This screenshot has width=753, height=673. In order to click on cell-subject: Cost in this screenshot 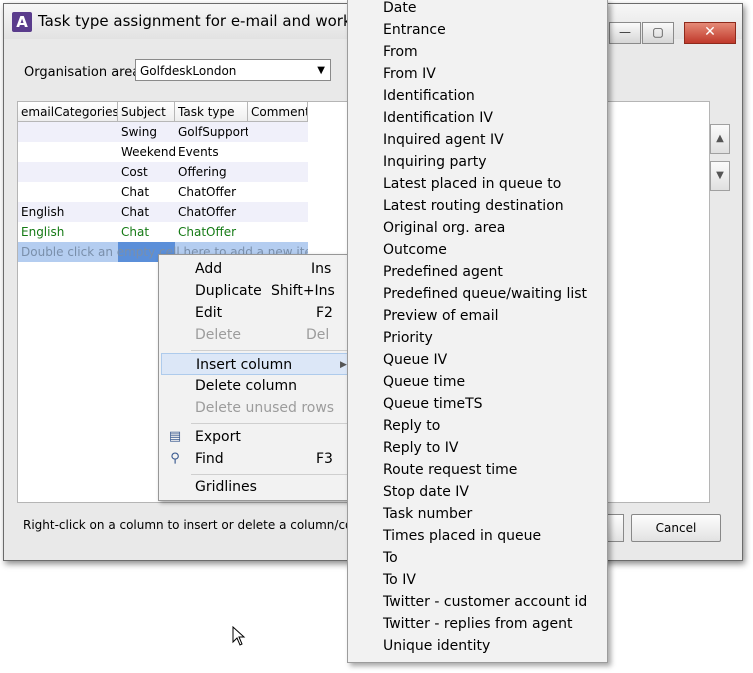, I will do `click(146, 172)`.